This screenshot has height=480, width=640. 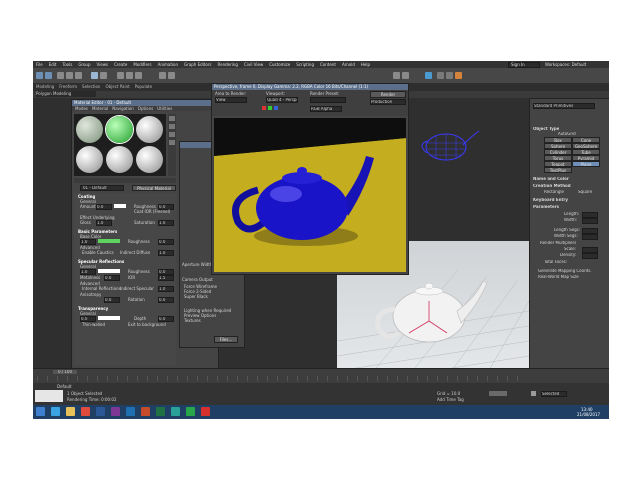 What do you see at coordinates (100, 108) in the screenshot?
I see `me-menu-material: Material` at bounding box center [100, 108].